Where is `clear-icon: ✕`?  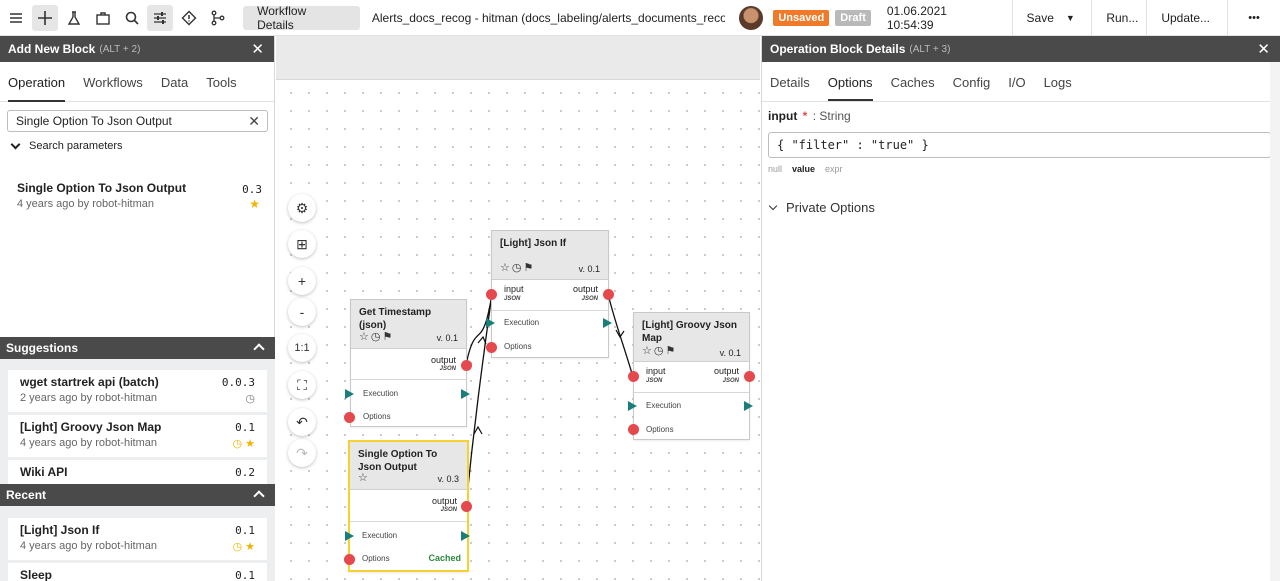 clear-icon: ✕ is located at coordinates (254, 121).